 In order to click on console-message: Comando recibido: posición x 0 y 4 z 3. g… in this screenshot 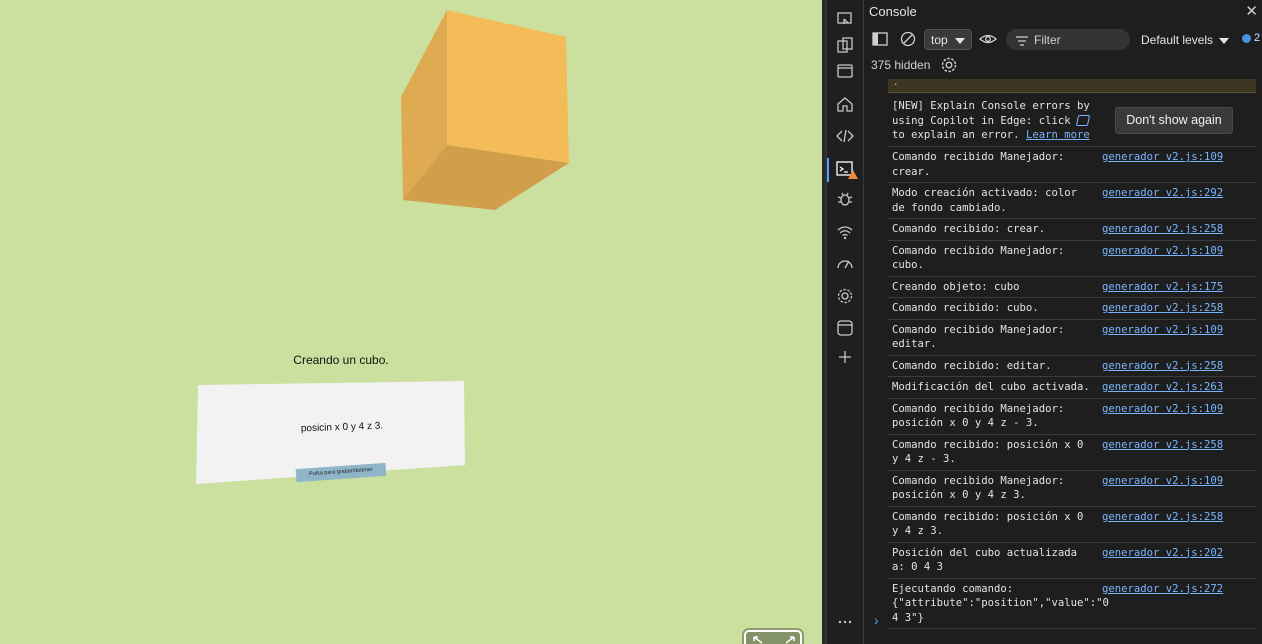, I will do `click(1072, 525)`.